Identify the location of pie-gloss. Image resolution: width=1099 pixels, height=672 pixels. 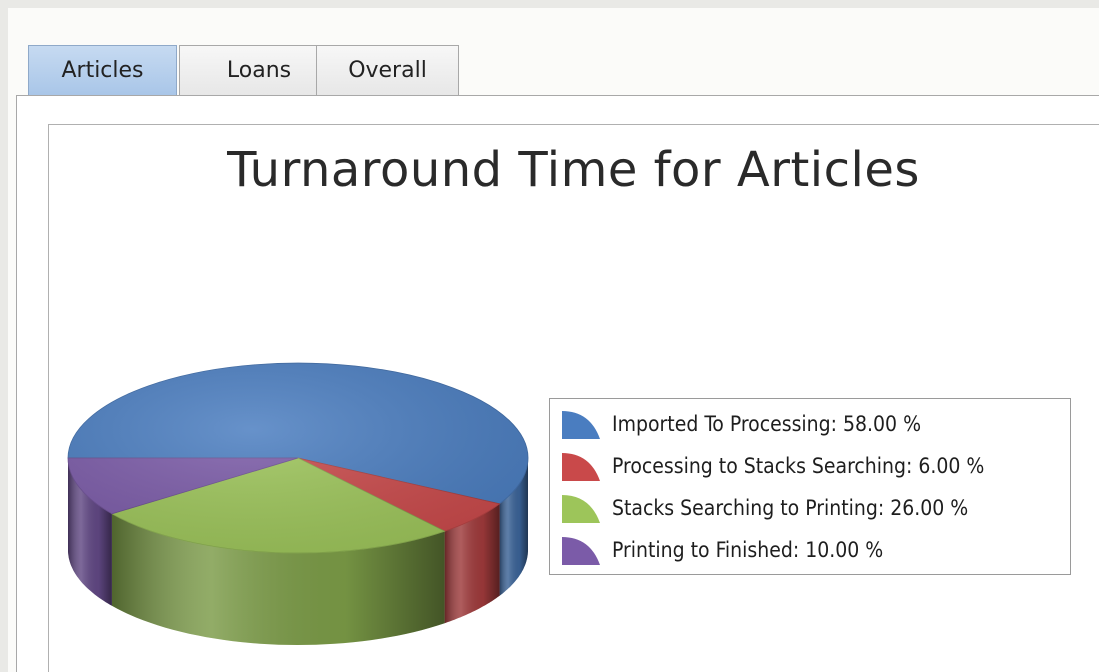
(298, 458).